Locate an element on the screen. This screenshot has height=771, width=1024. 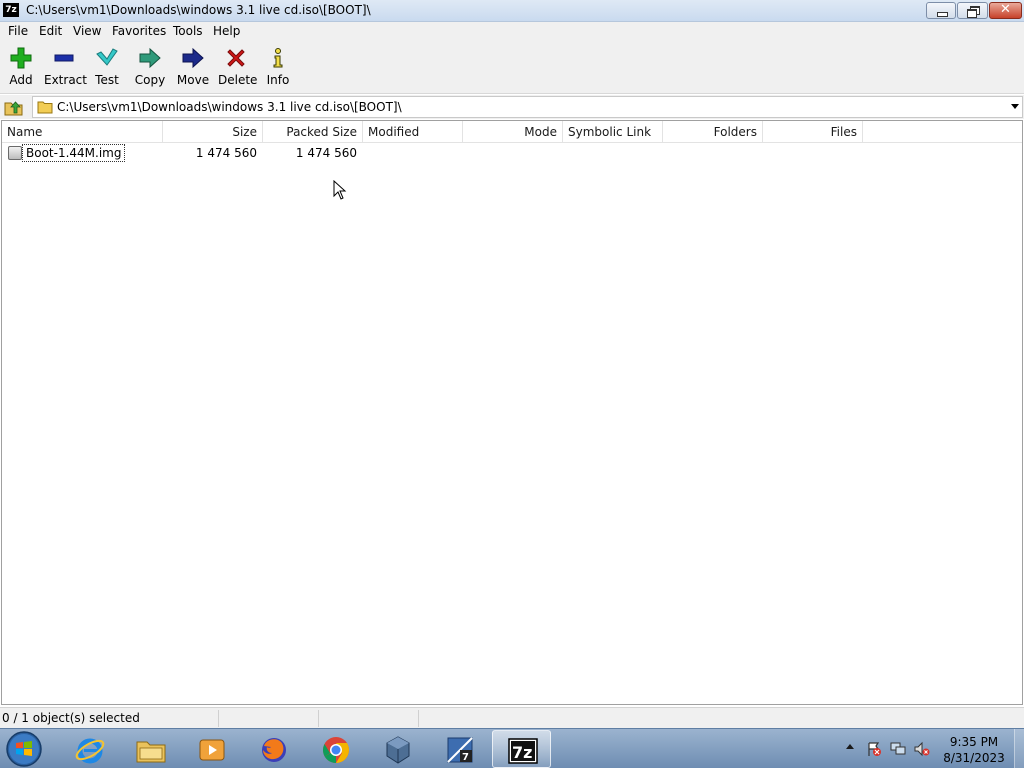
chevron-down-icon is located at coordinates (1015, 106).